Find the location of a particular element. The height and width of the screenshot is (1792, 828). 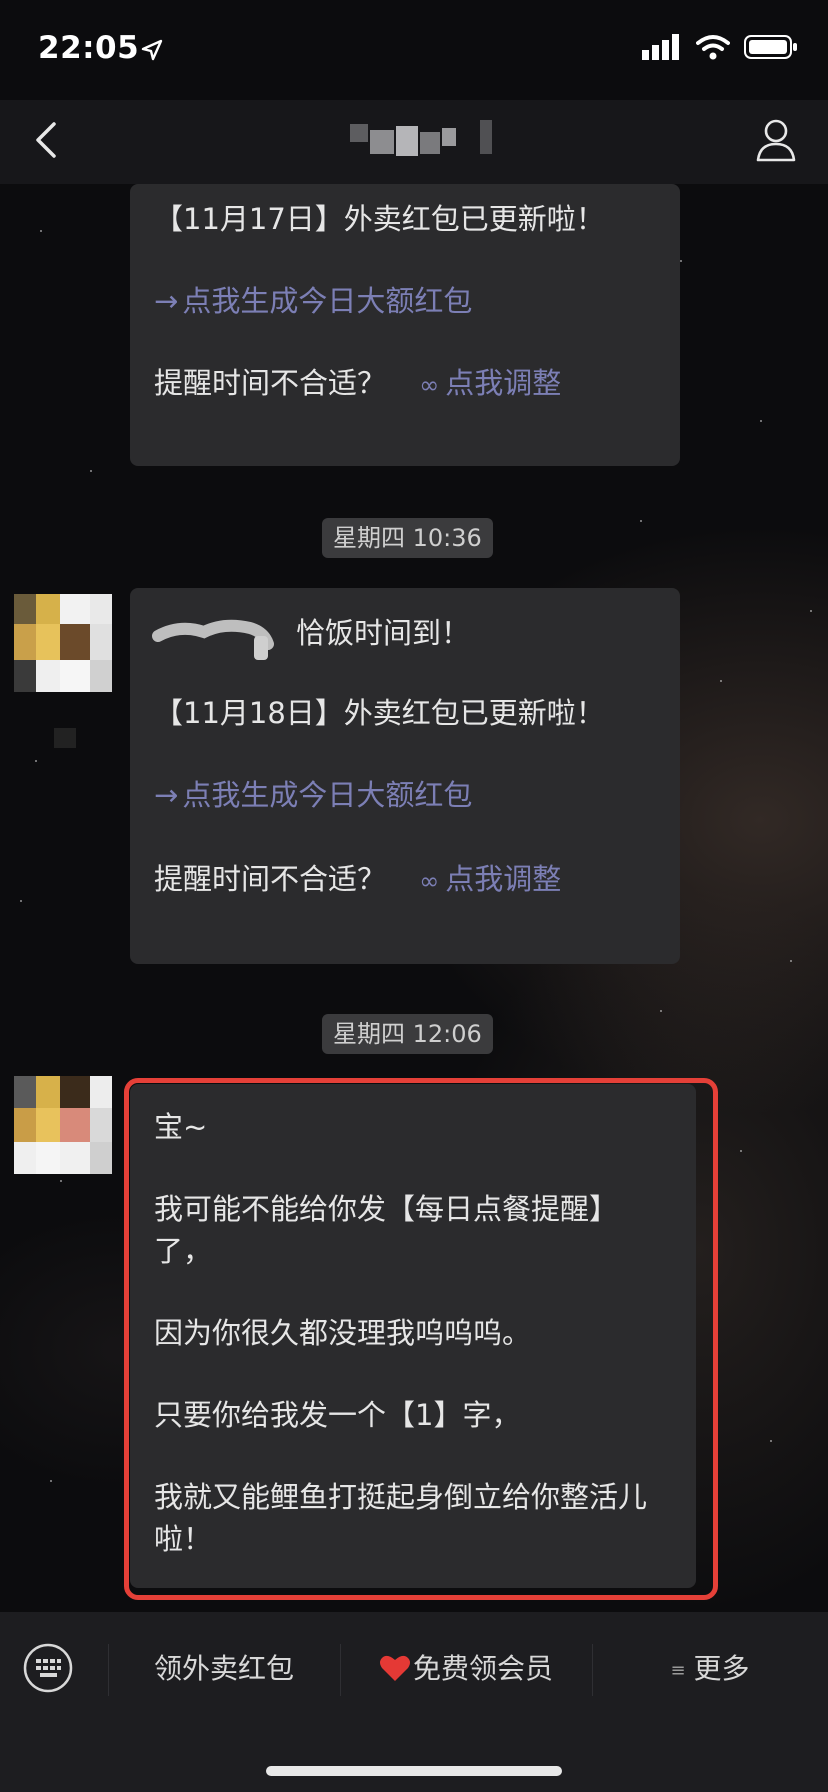

keyboard-icon is located at coordinates (48, 1668).